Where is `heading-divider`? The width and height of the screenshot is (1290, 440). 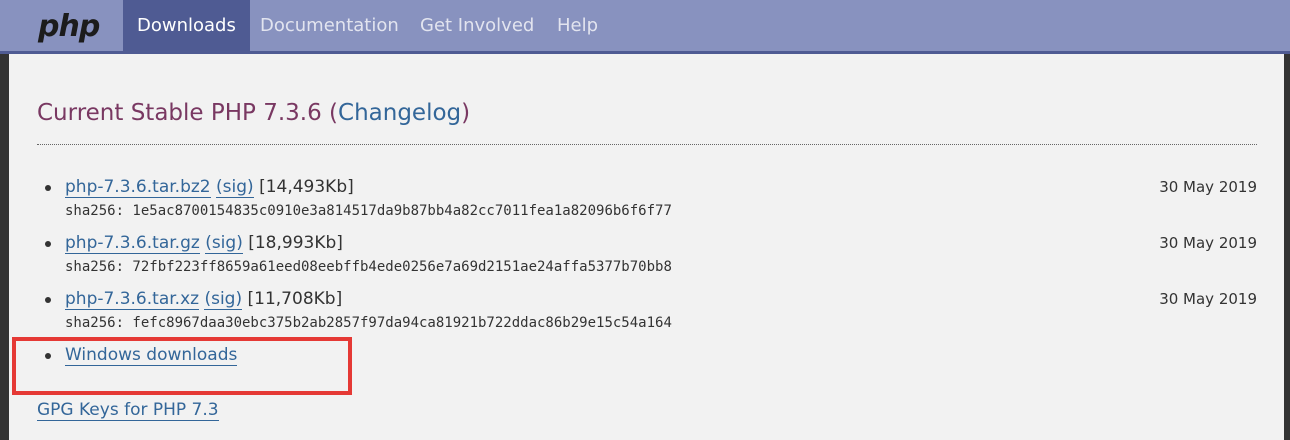
heading-divider is located at coordinates (647, 144).